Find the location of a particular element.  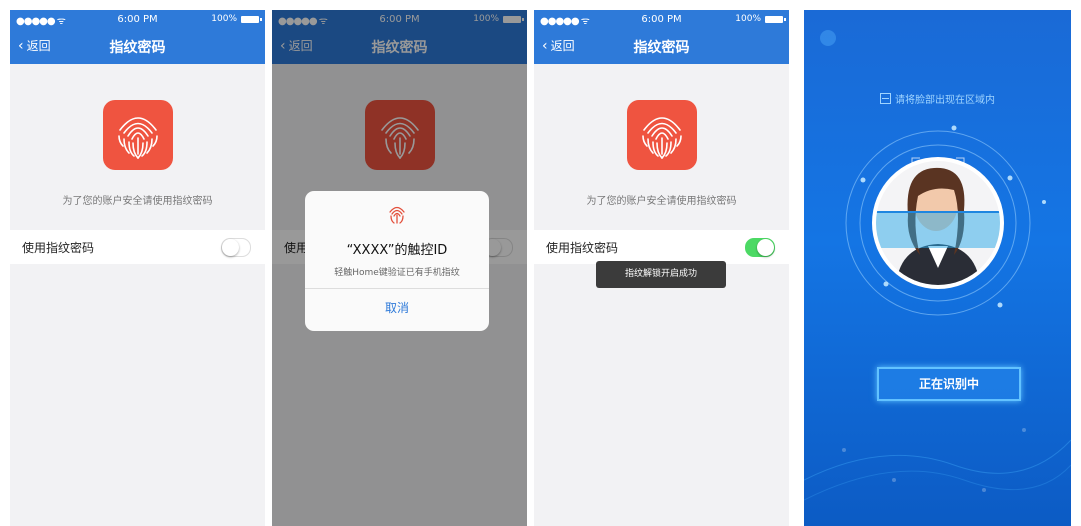

touchid-dialog: “XXXX”的触控ID 轻触Home键验证已有手机指纹 取消 is located at coordinates (397, 261).